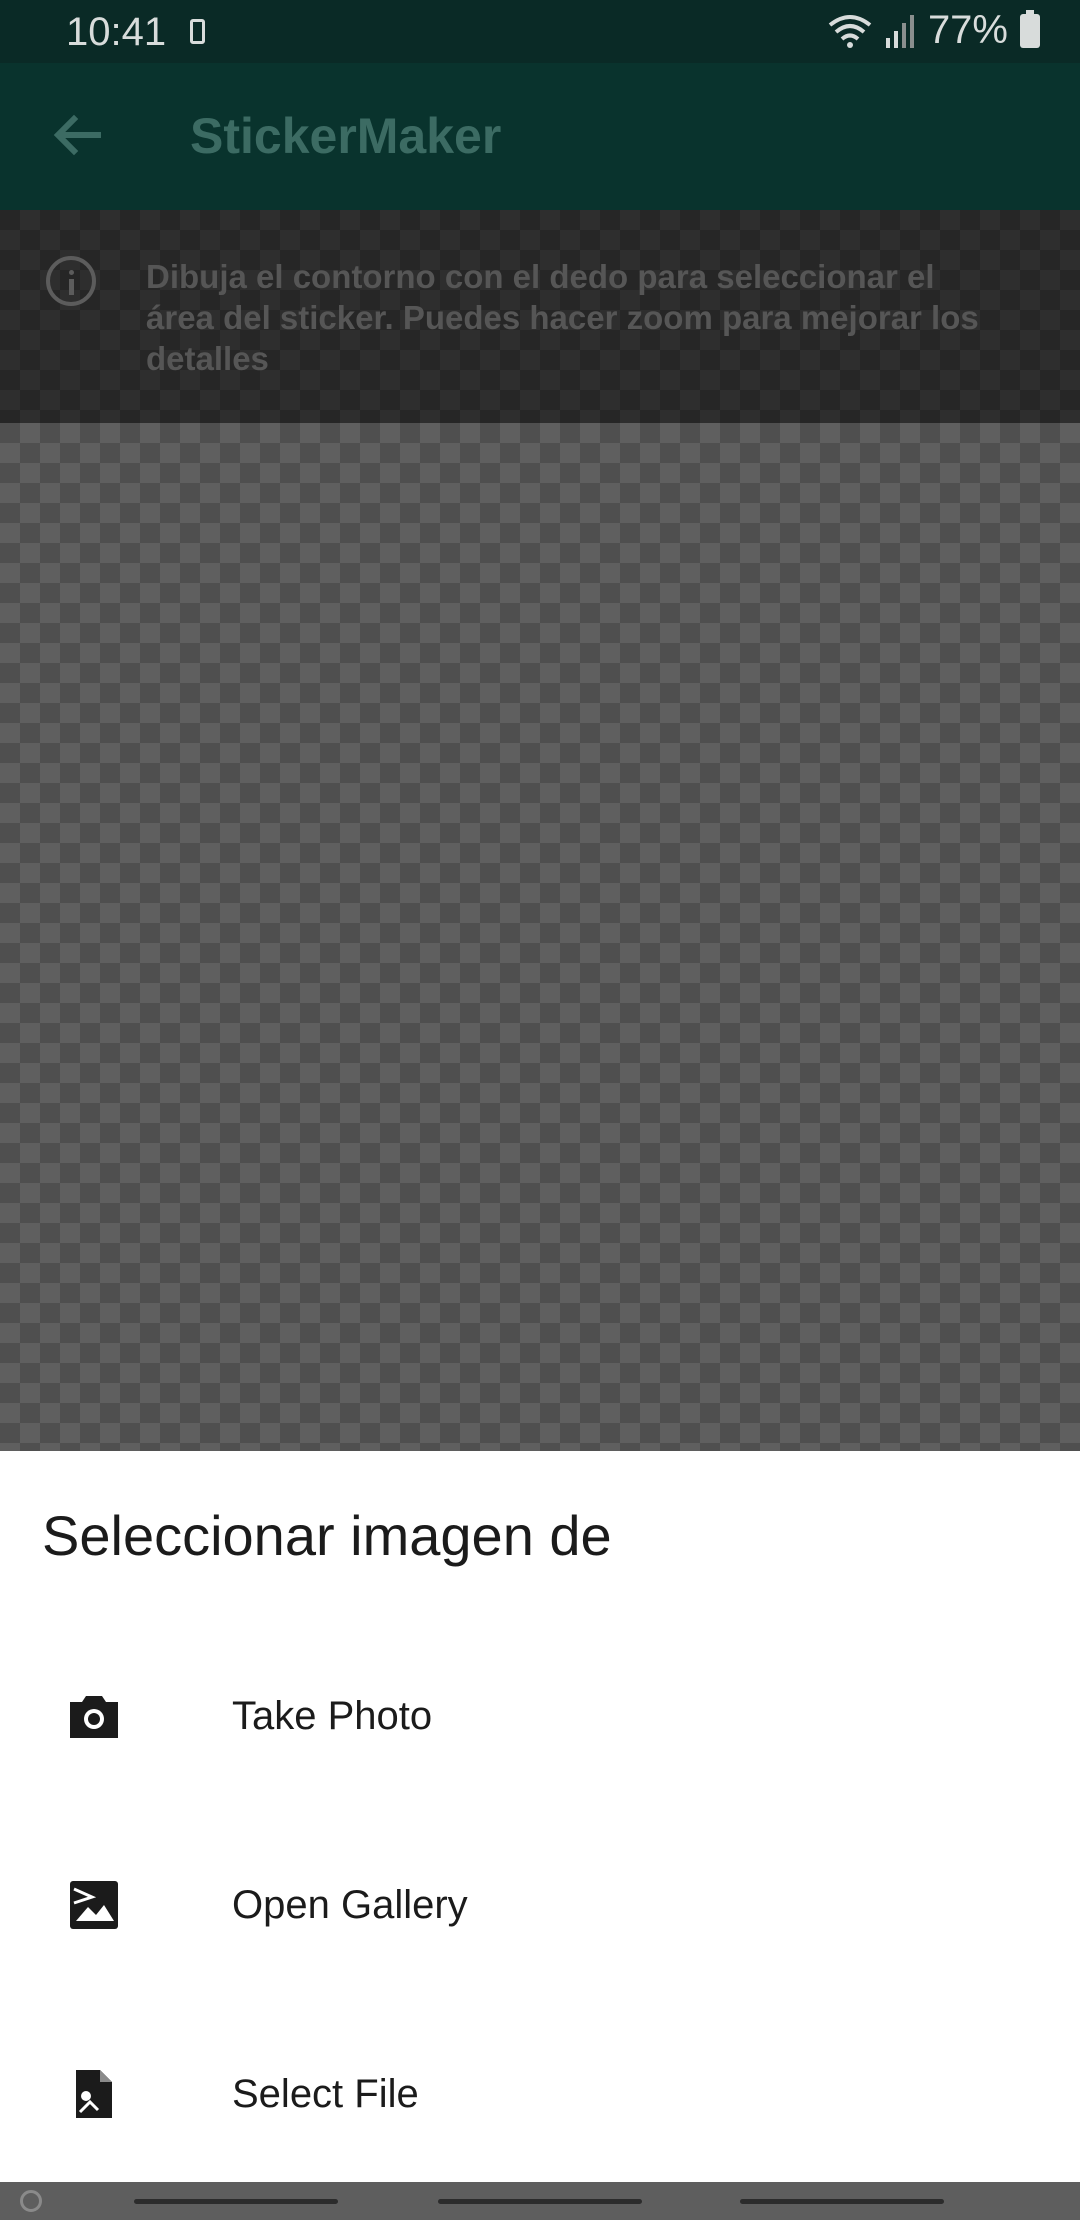  Describe the element at coordinates (540, 31) in the screenshot. I see `status-bar: 10:41 77%` at that location.